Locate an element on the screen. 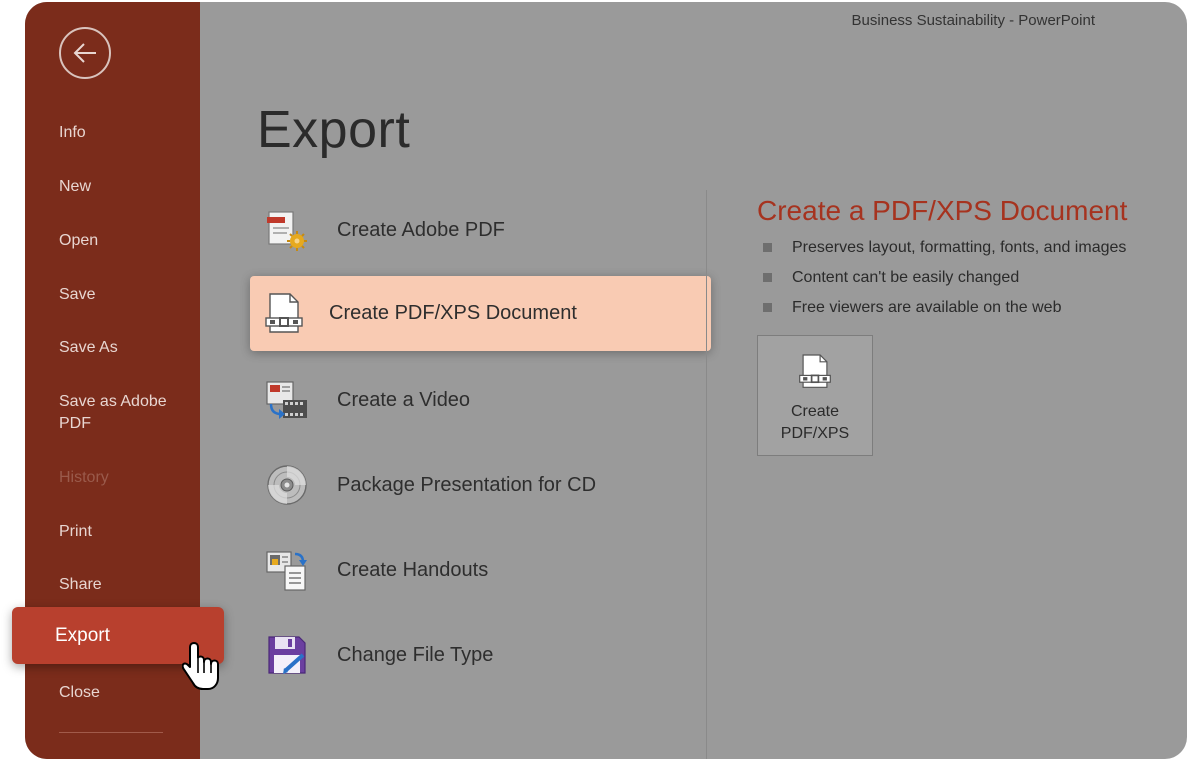 Image resolution: width=1188 pixels, height=761 pixels. sidebar-item-save: Save is located at coordinates (124, 295).